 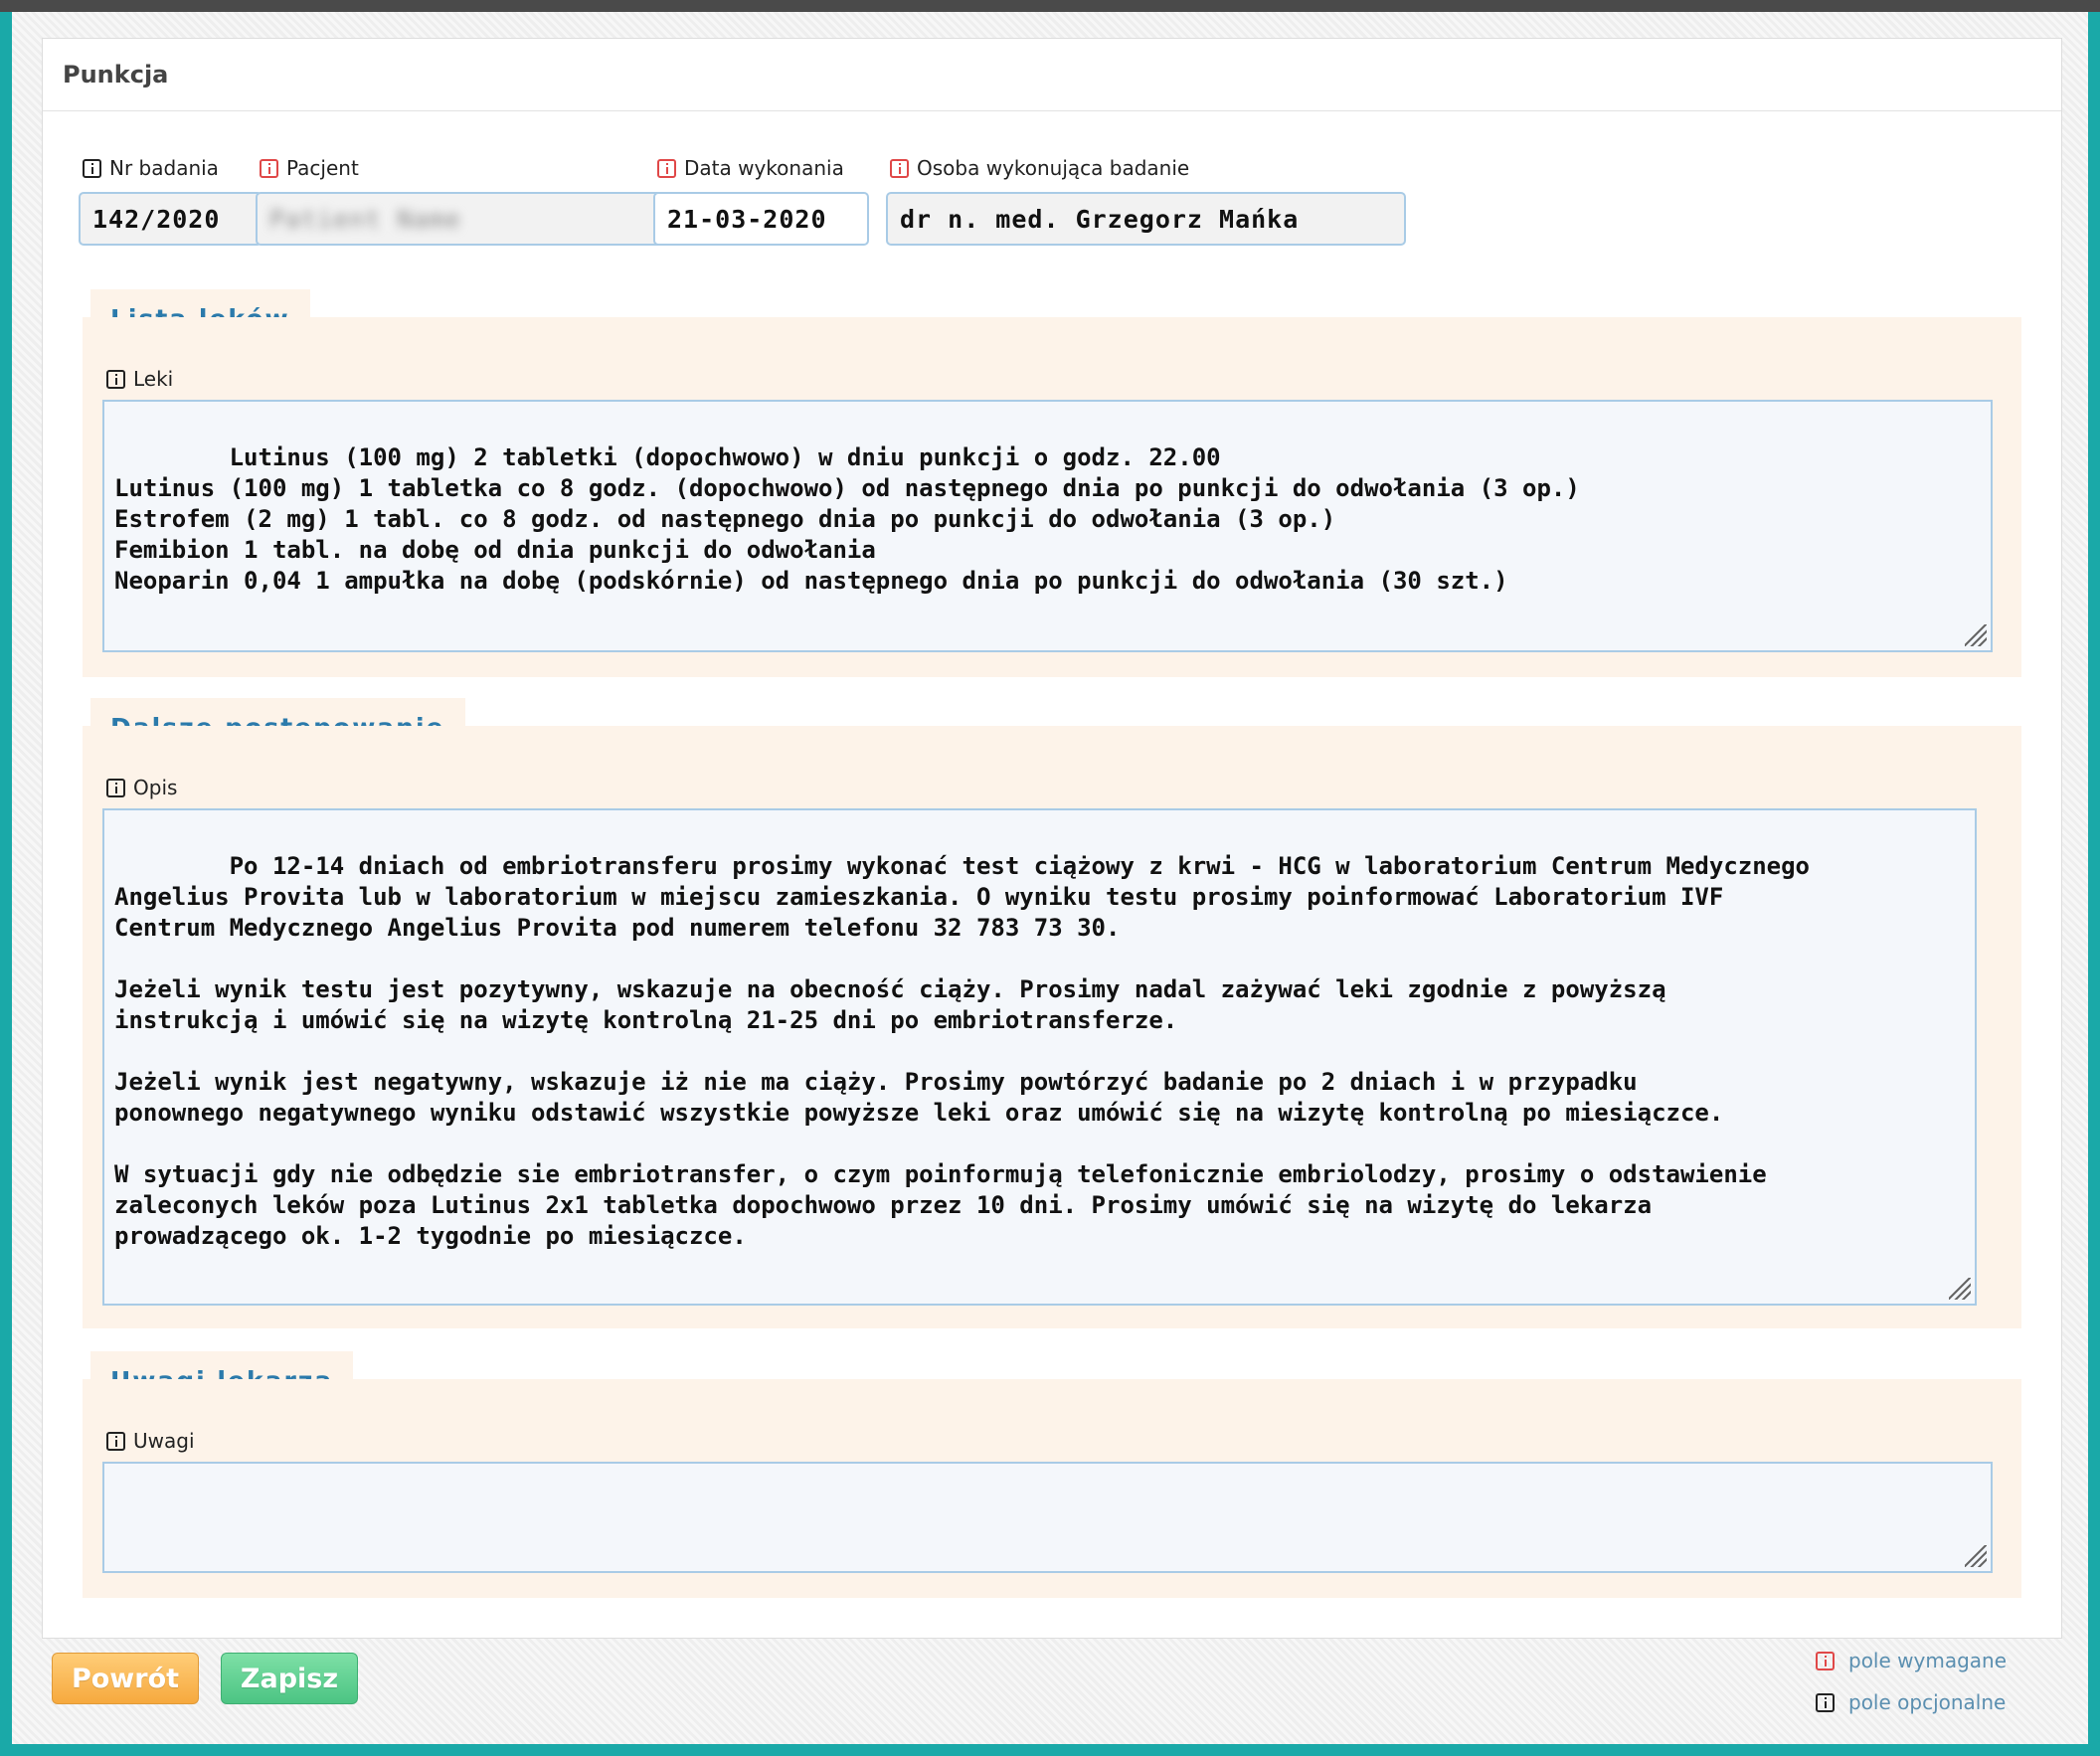 What do you see at coordinates (1146, 219) in the screenshot?
I see `osoba-field: dr n. med. Grzegorz Mańka` at bounding box center [1146, 219].